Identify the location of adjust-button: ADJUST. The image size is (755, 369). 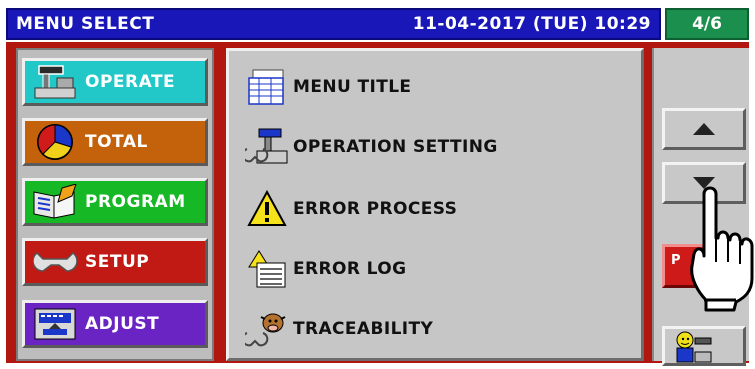
(115, 324).